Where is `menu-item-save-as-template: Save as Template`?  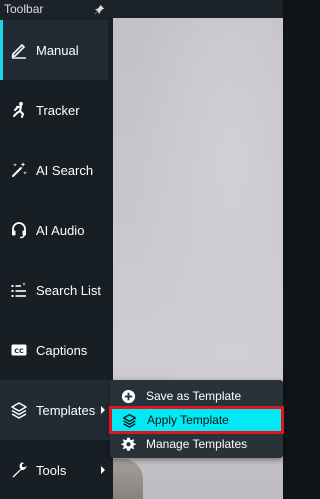
menu-item-save-as-template: Save as Template is located at coordinates (196, 396).